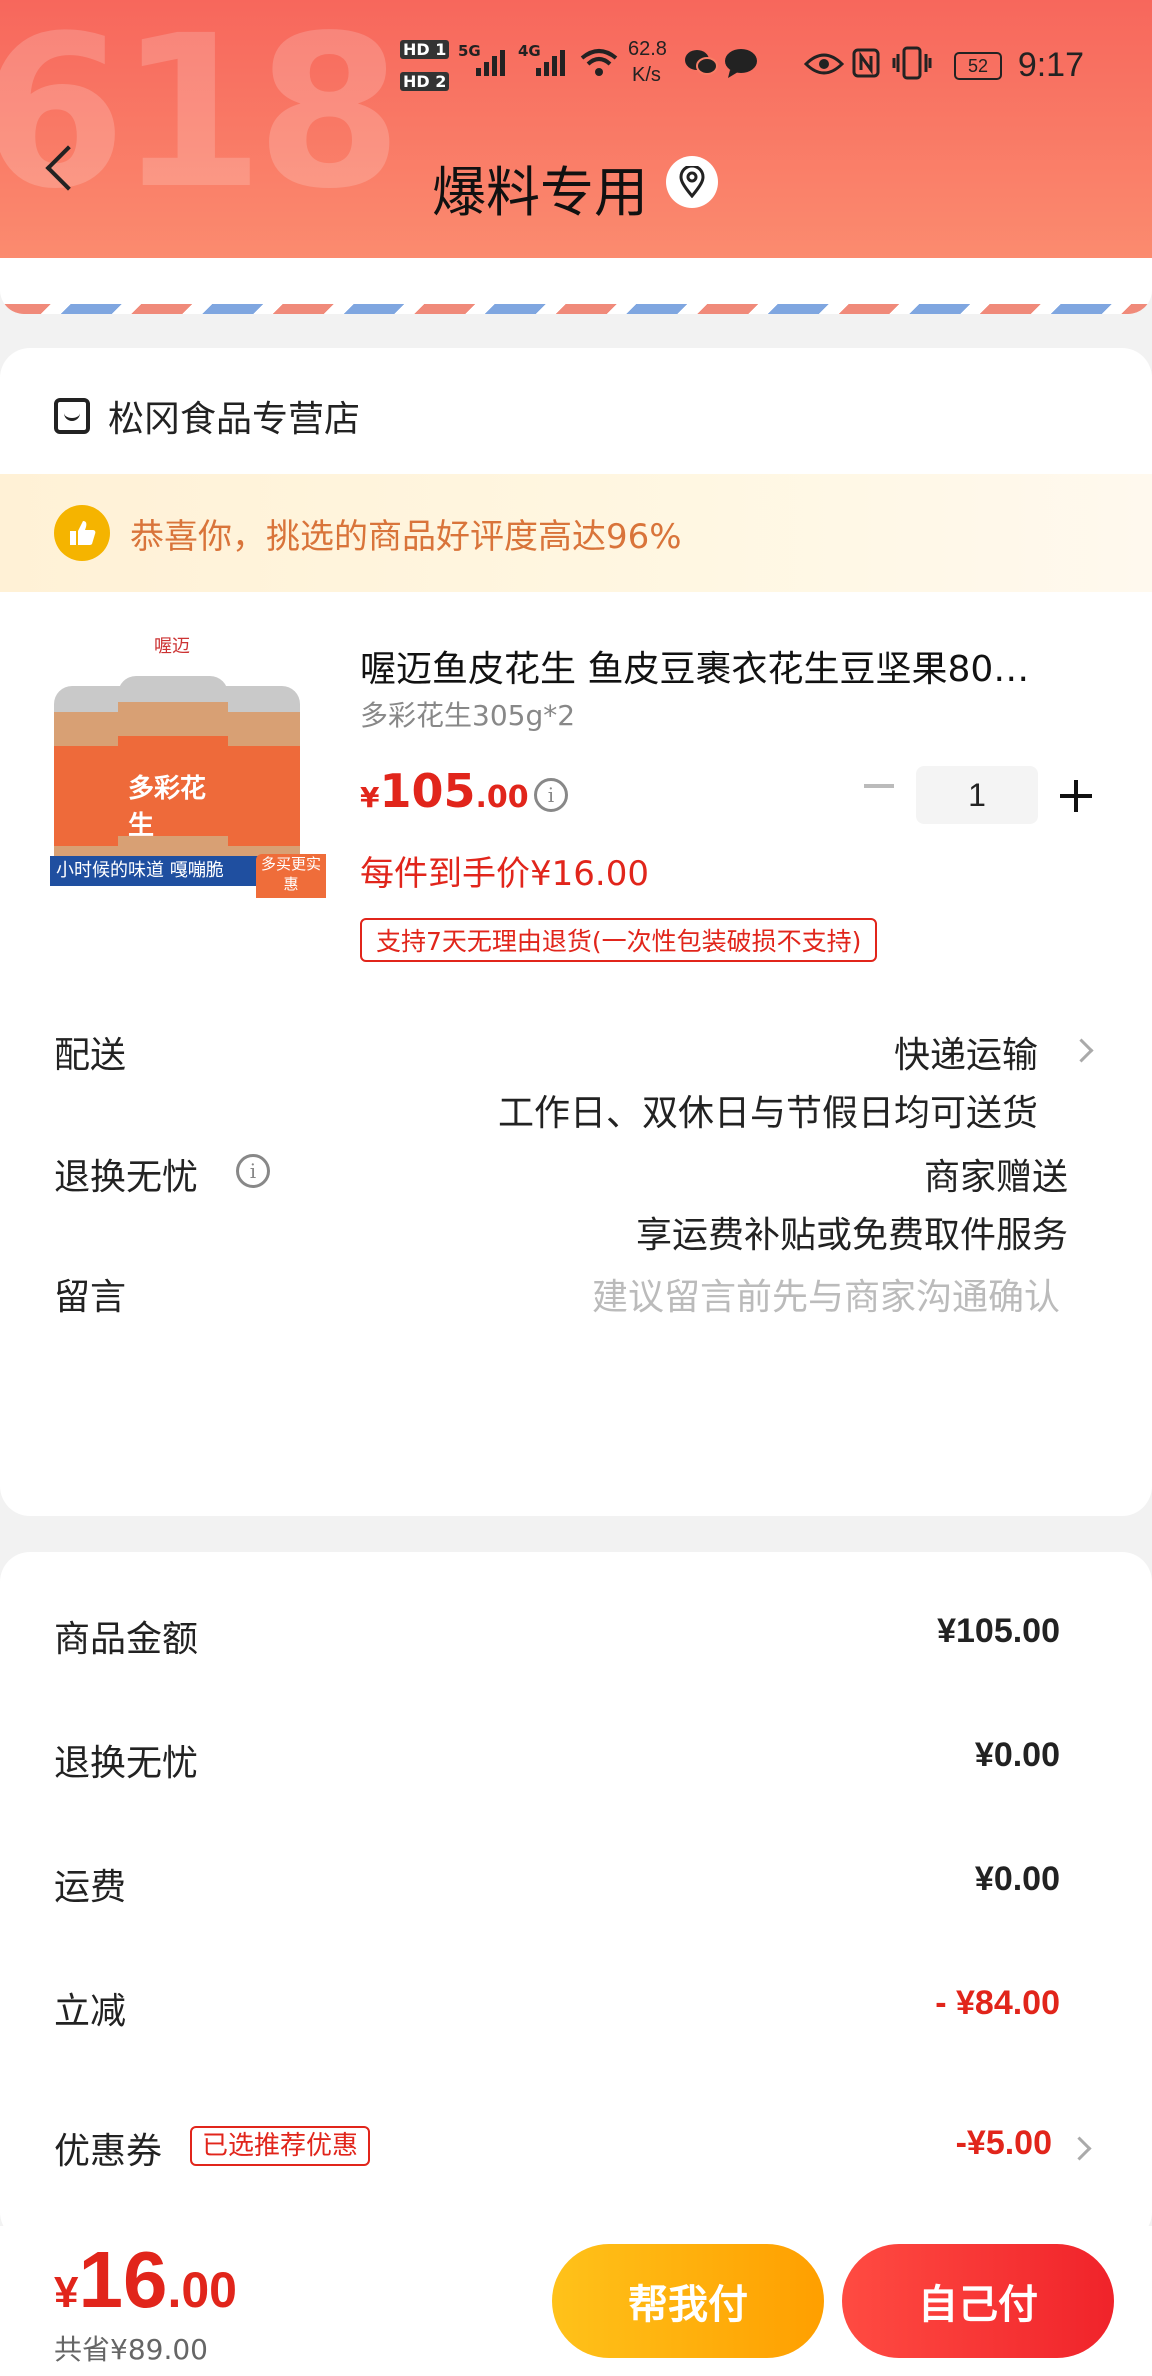 The image size is (1152, 2376). I want to click on product-image-label: 多彩花生, so click(167, 807).